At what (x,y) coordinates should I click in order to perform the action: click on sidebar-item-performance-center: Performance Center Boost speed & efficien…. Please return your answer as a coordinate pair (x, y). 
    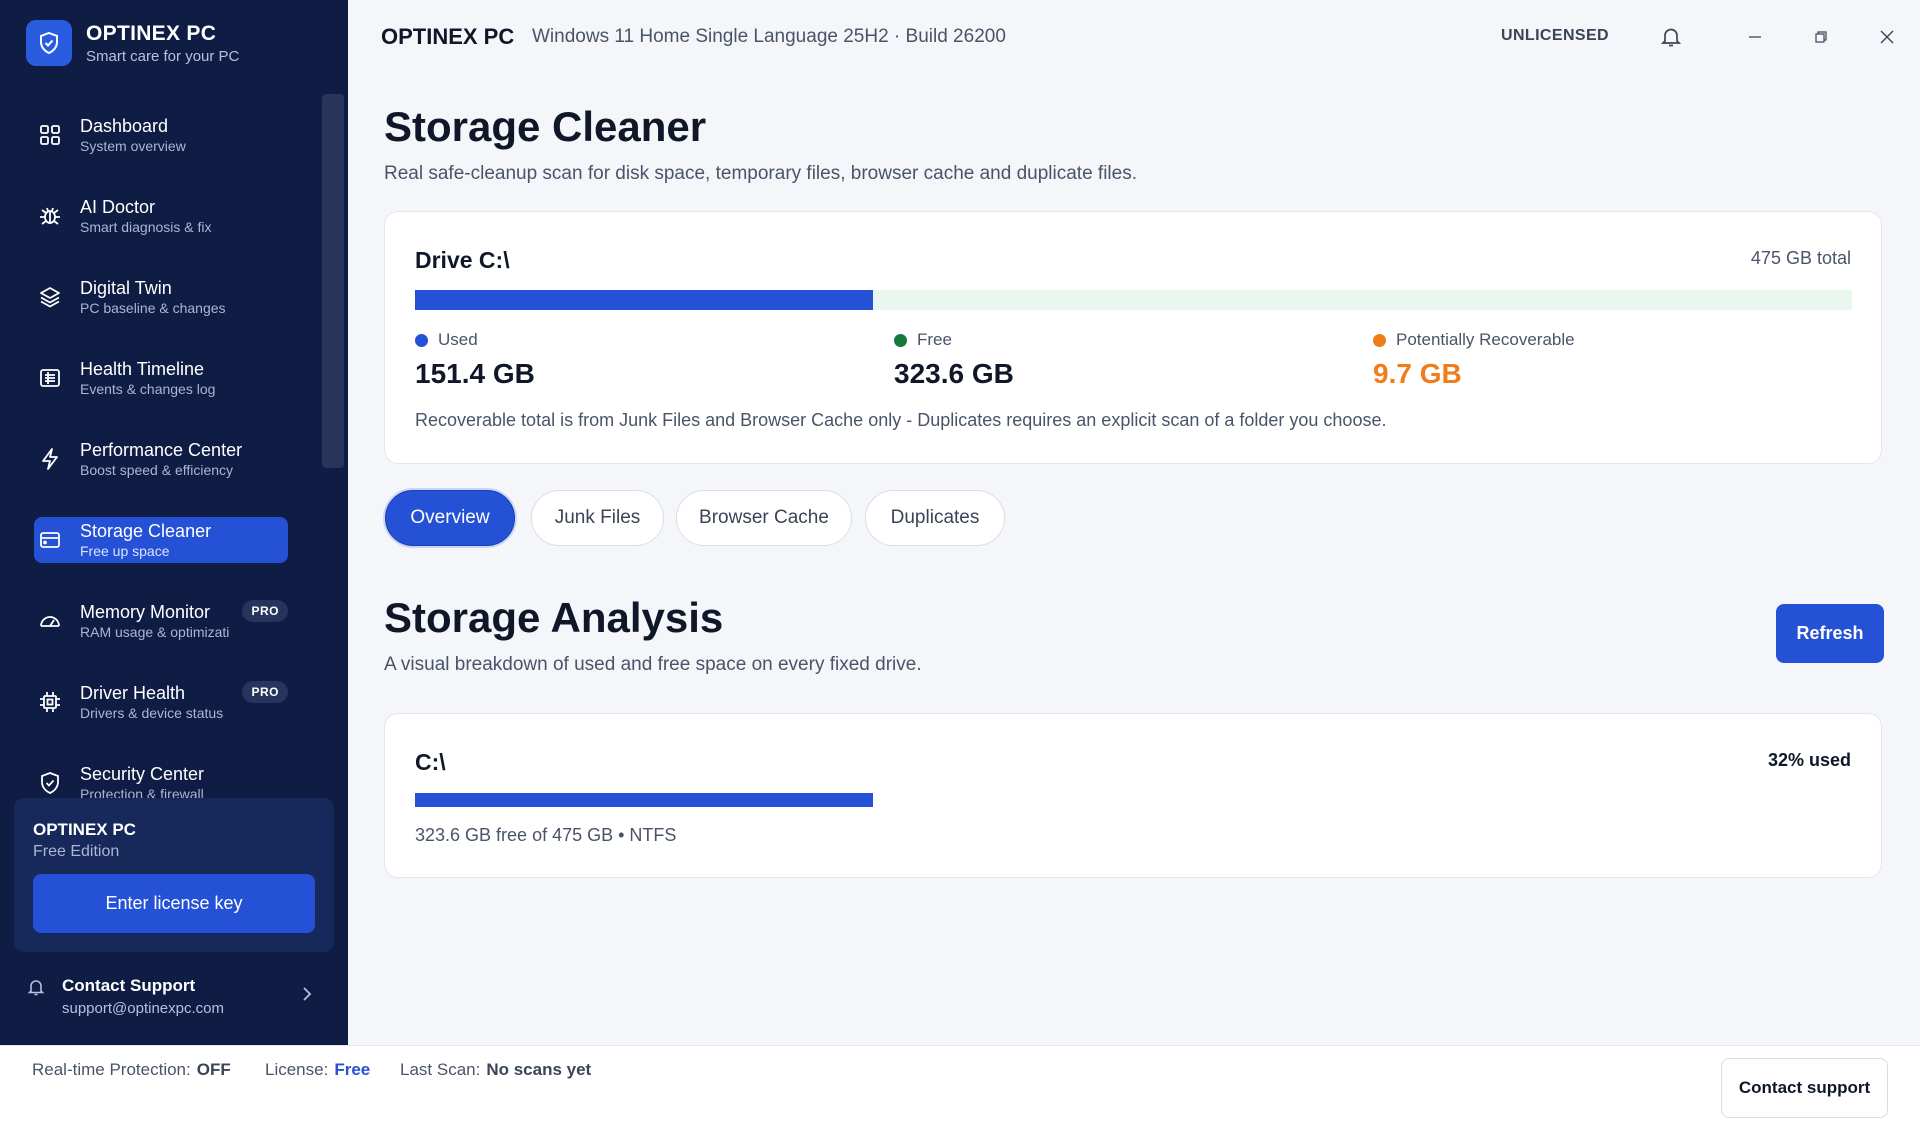
    Looking at the image, I should click on (161, 459).